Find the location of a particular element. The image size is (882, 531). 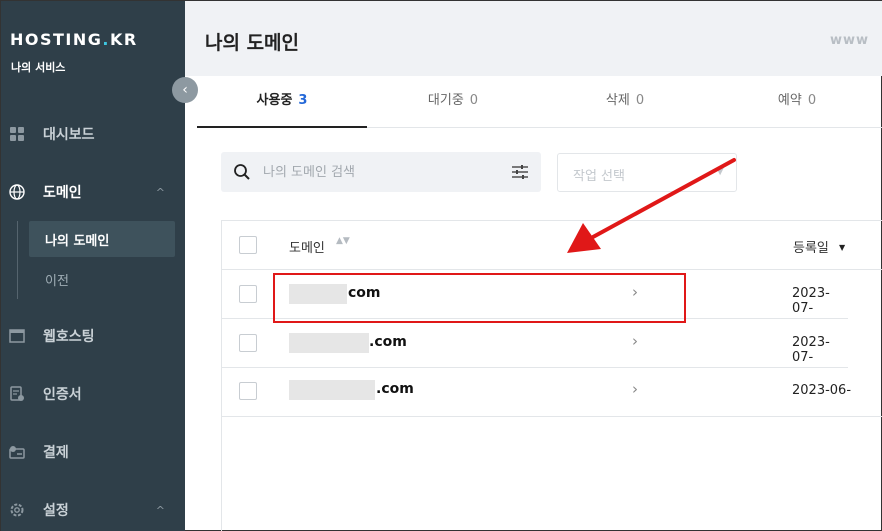

dashboard-icon is located at coordinates (17, 134).